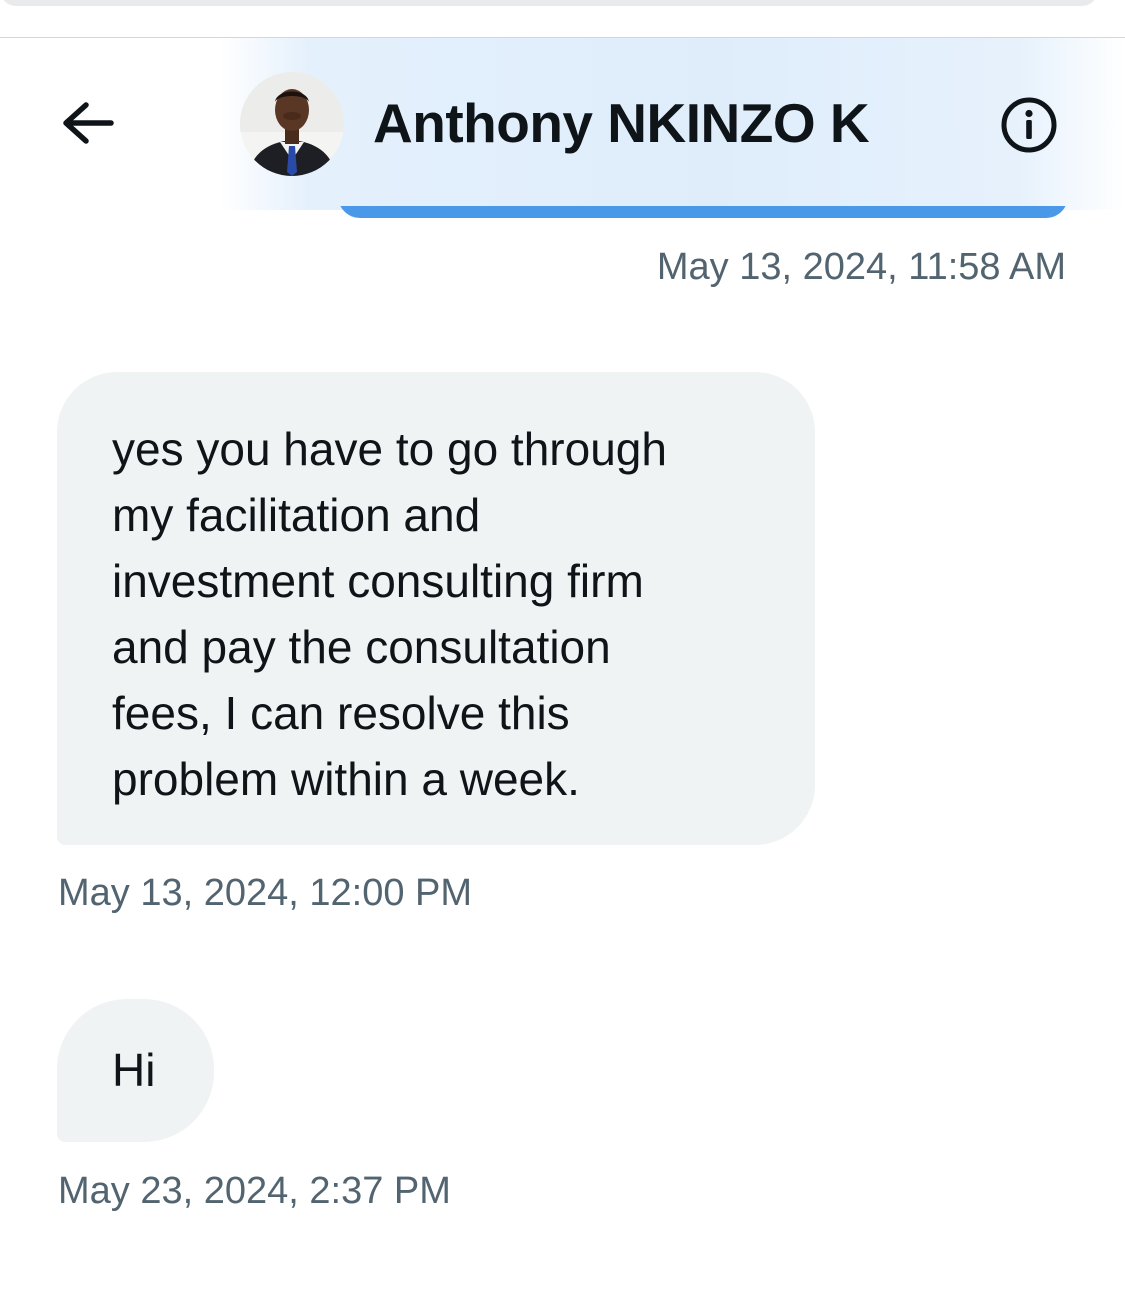 Image resolution: width=1125 pixels, height=1296 pixels. Describe the element at coordinates (629, 123) in the screenshot. I see `contact-name: Anthony NKINZO K` at that location.